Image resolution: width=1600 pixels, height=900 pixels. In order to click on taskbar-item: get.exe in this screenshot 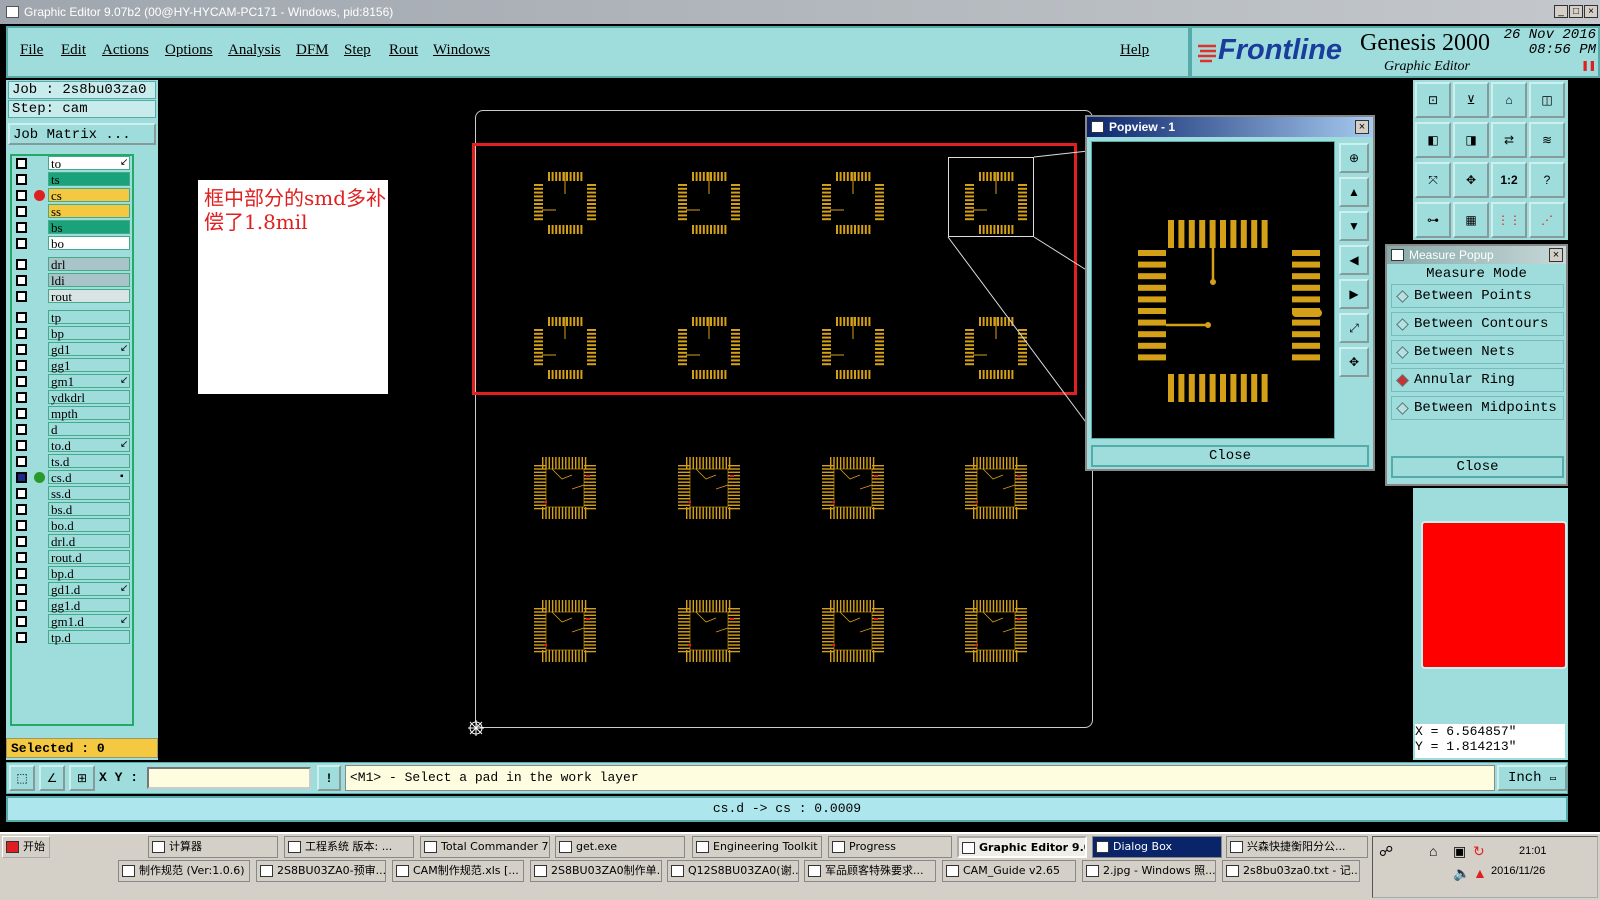, I will do `click(620, 847)`.